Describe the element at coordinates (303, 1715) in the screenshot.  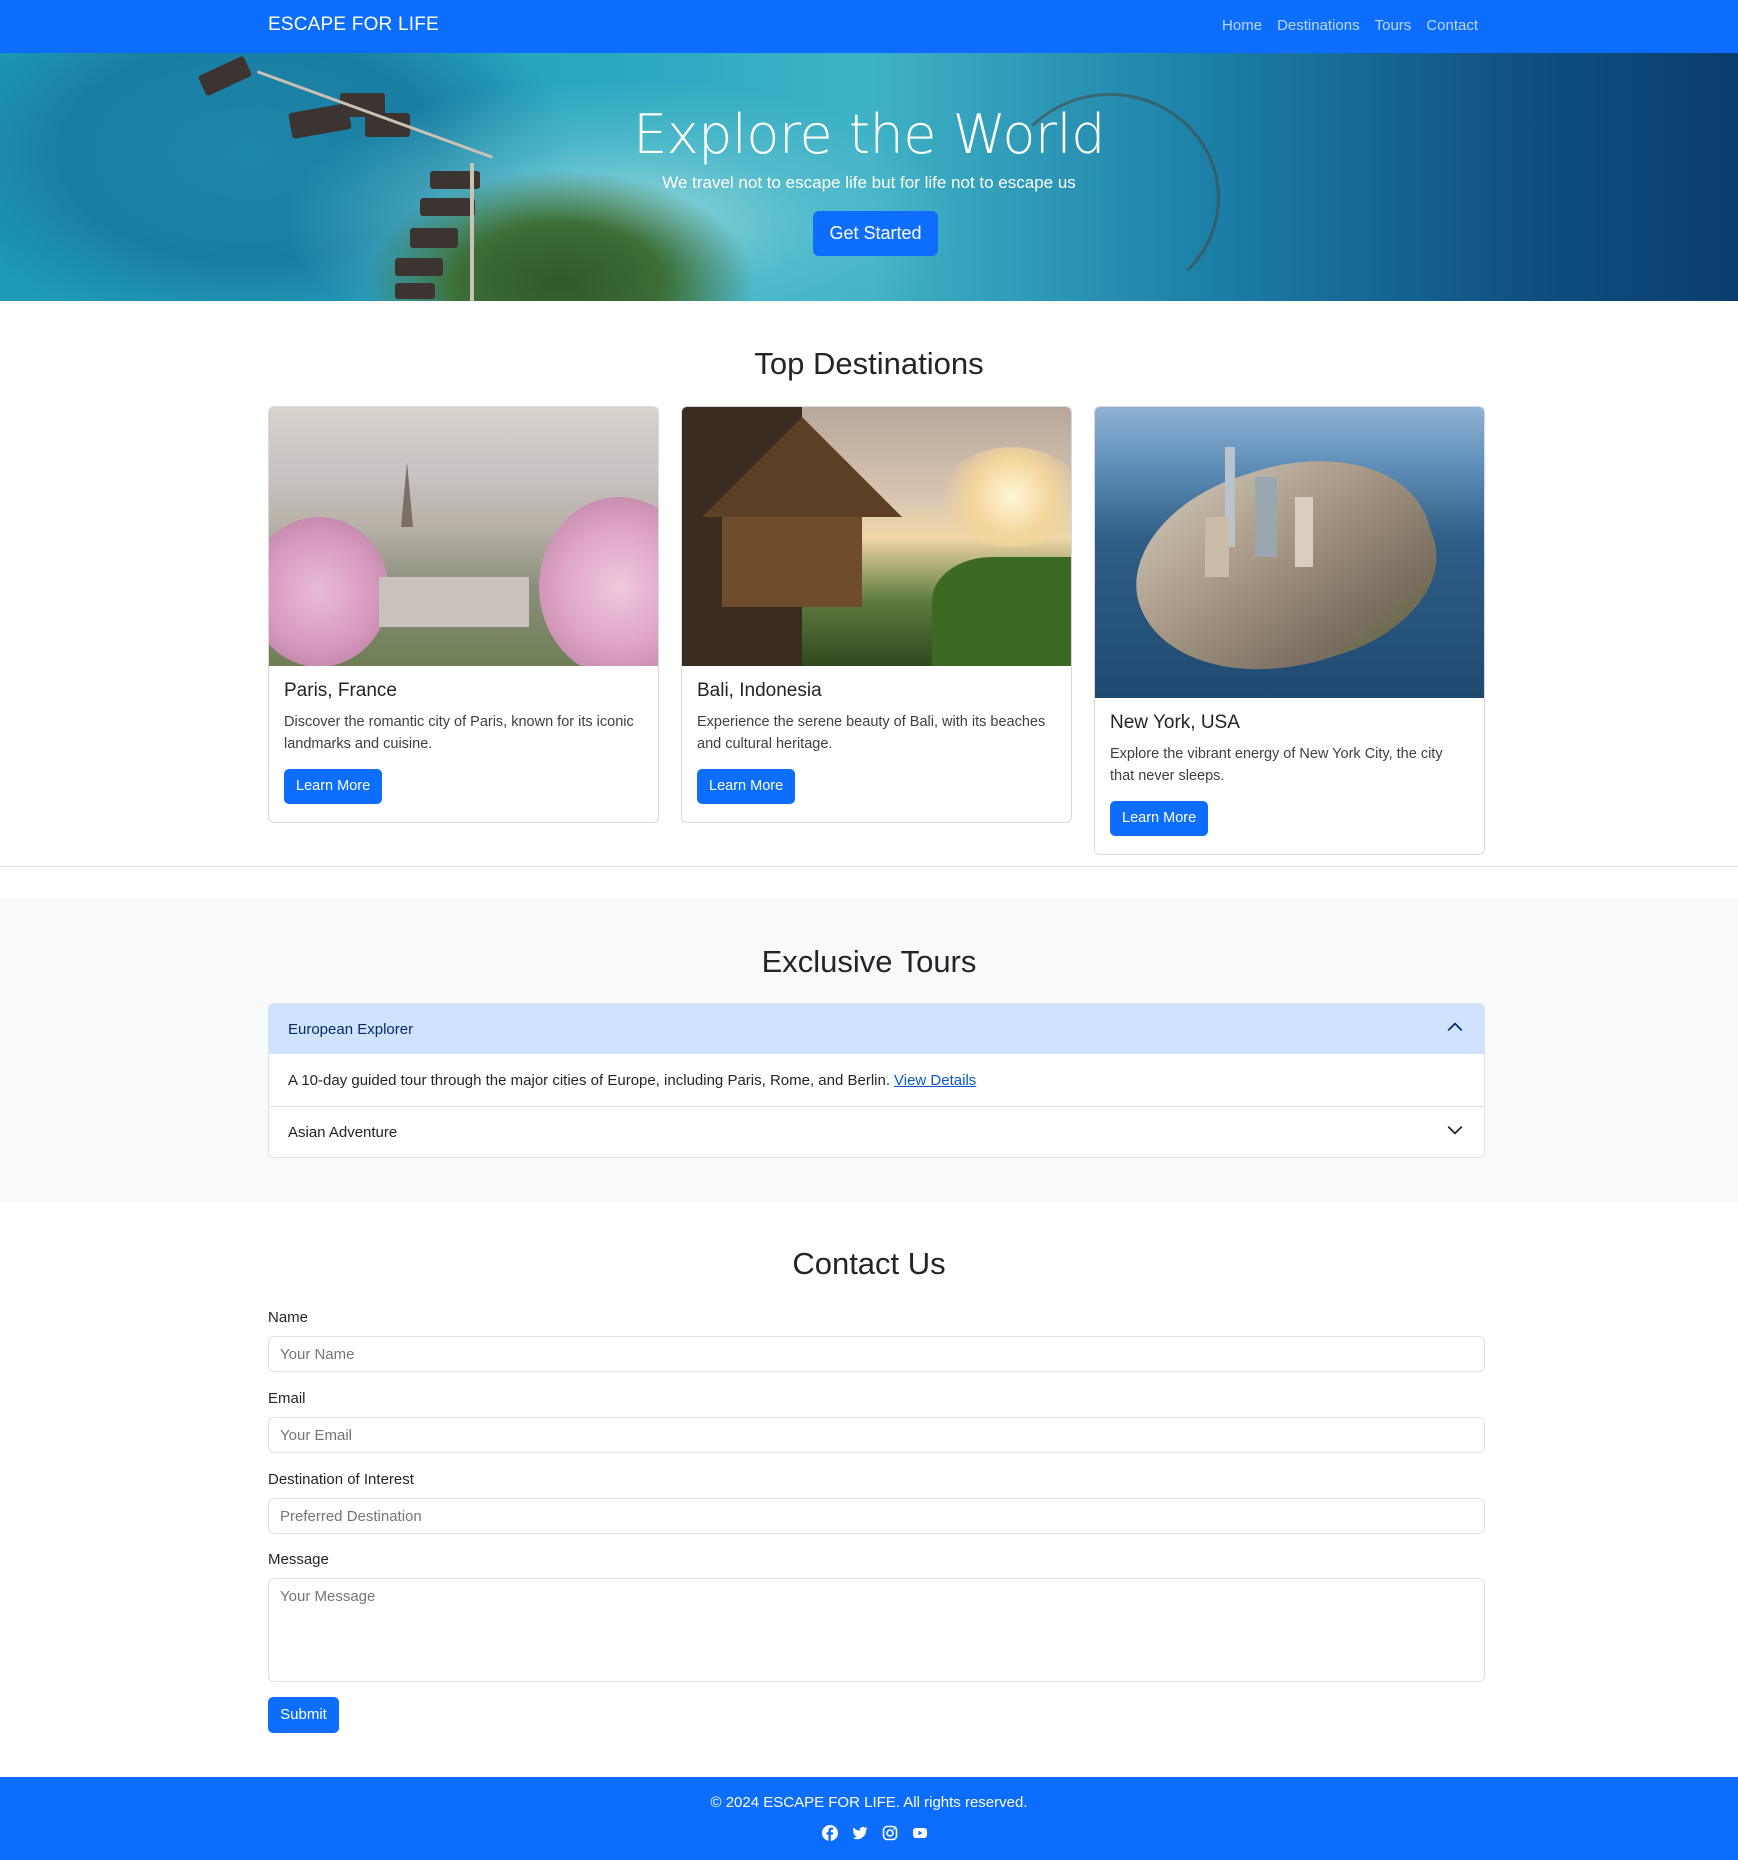
I see `submit-button: Submit` at that location.